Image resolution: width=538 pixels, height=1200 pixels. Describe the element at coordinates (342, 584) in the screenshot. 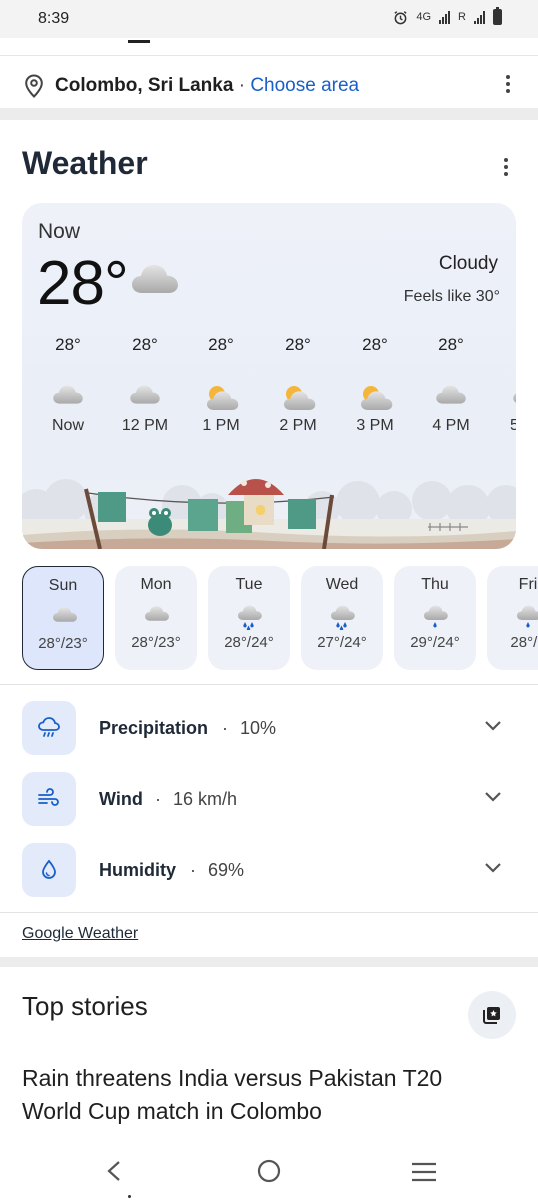

I see `day-name: Wed` at that location.